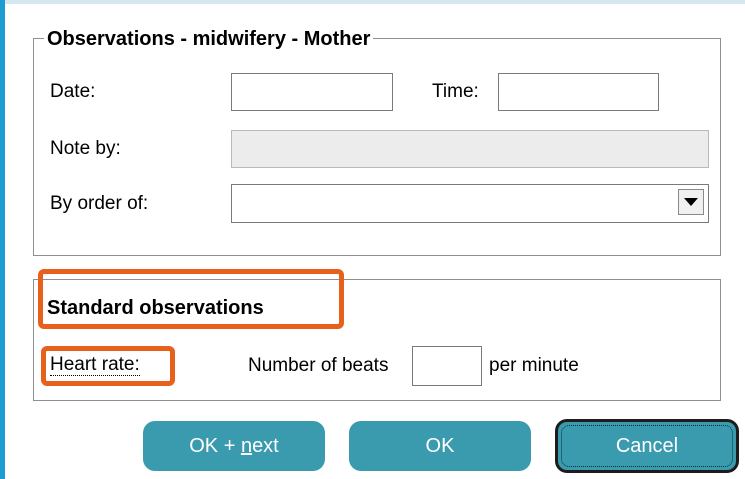 The image size is (745, 479). I want to click on date-label: Date:, so click(73, 91).